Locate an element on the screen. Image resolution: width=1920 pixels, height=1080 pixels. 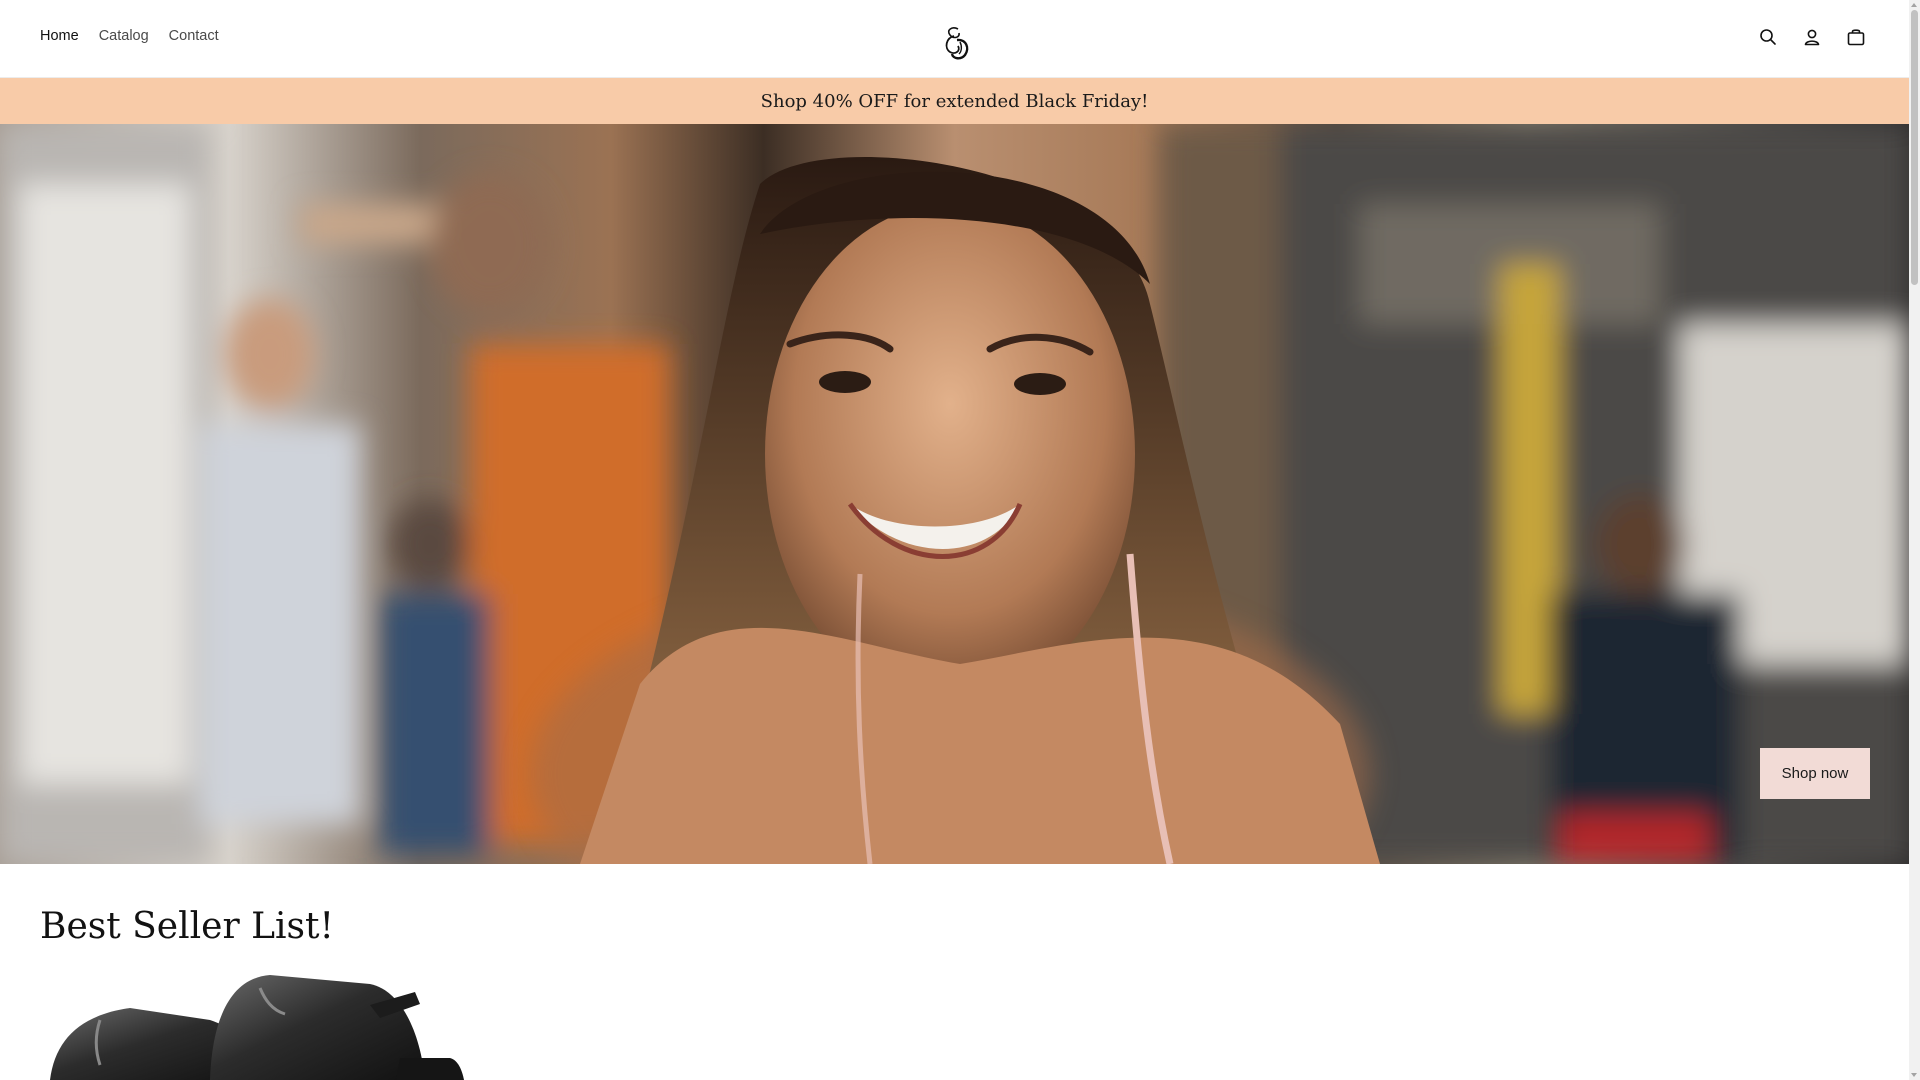
main-nav: Home Catalog Contact is located at coordinates (129, 36).